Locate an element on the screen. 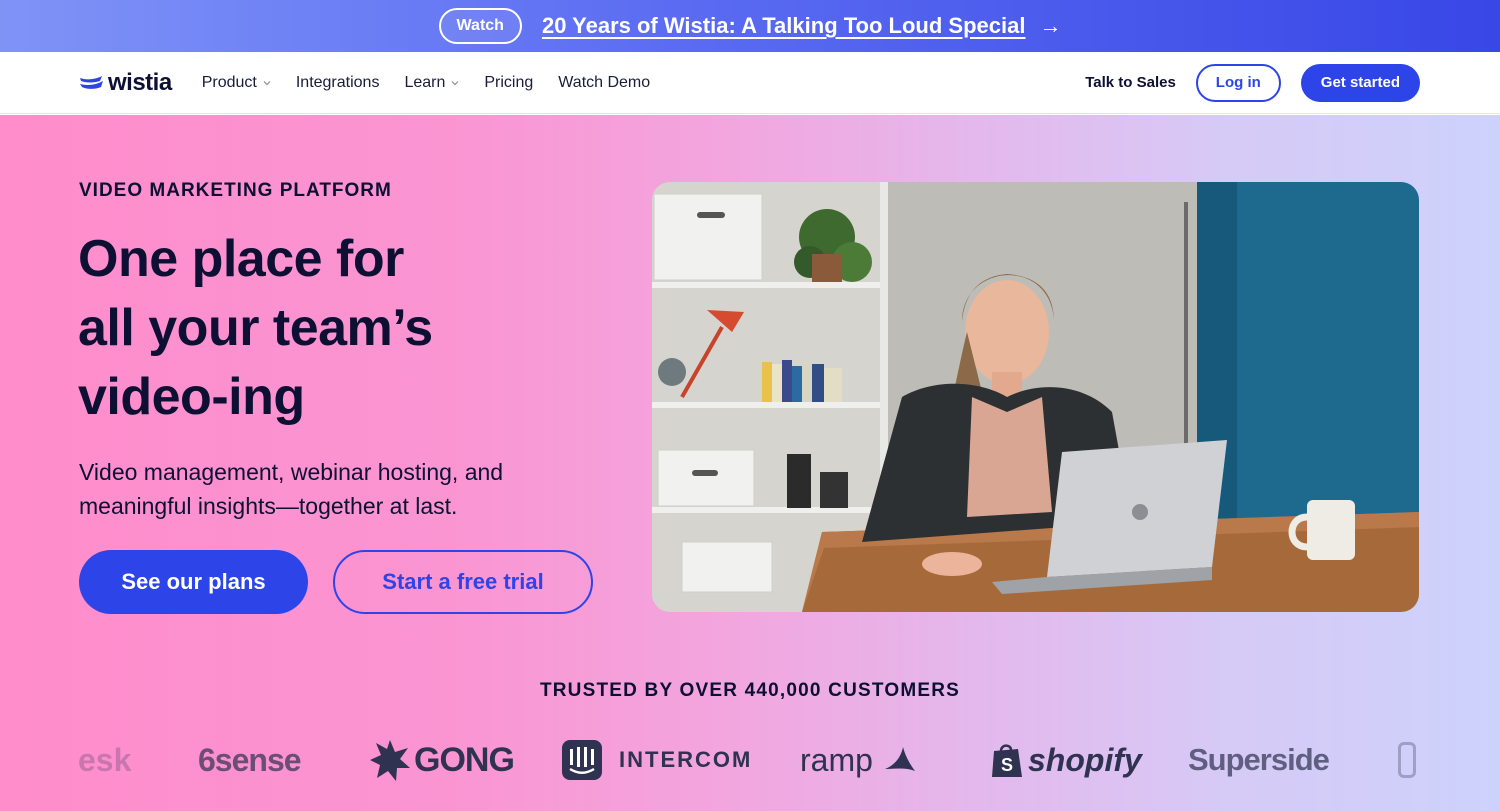 Image resolution: width=1500 pixels, height=811 pixels. hero-subtitle-line: Video management, webinar hosting, and is located at coordinates (291, 472).